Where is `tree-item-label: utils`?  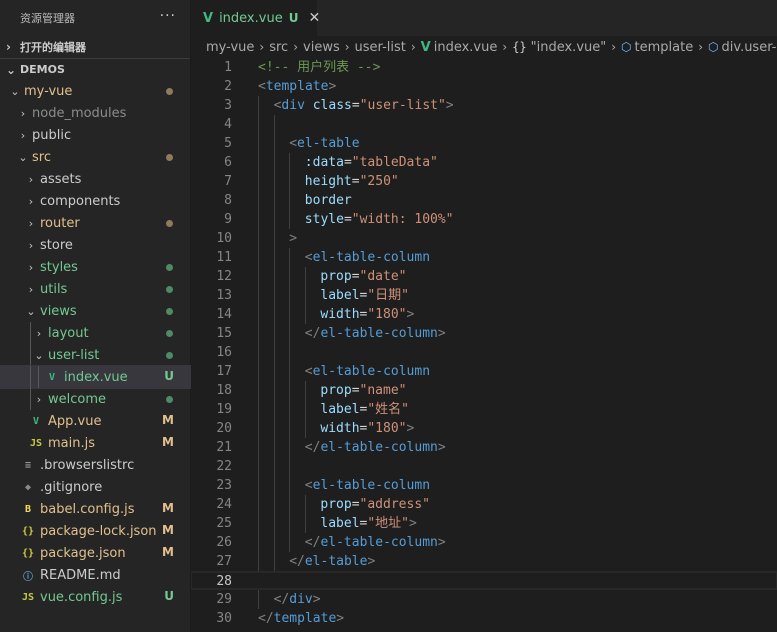 tree-item-label: utils is located at coordinates (54, 289).